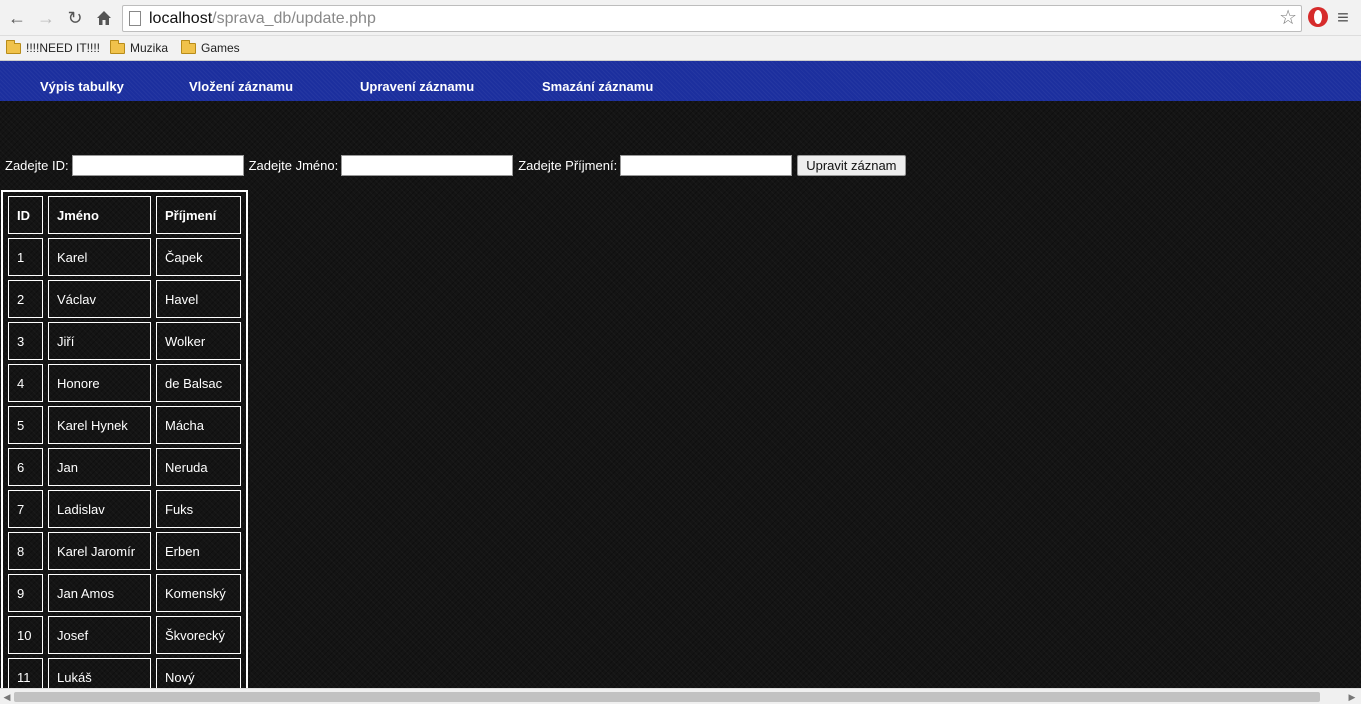  I want to click on cell-surname: Čapek, so click(198, 257).